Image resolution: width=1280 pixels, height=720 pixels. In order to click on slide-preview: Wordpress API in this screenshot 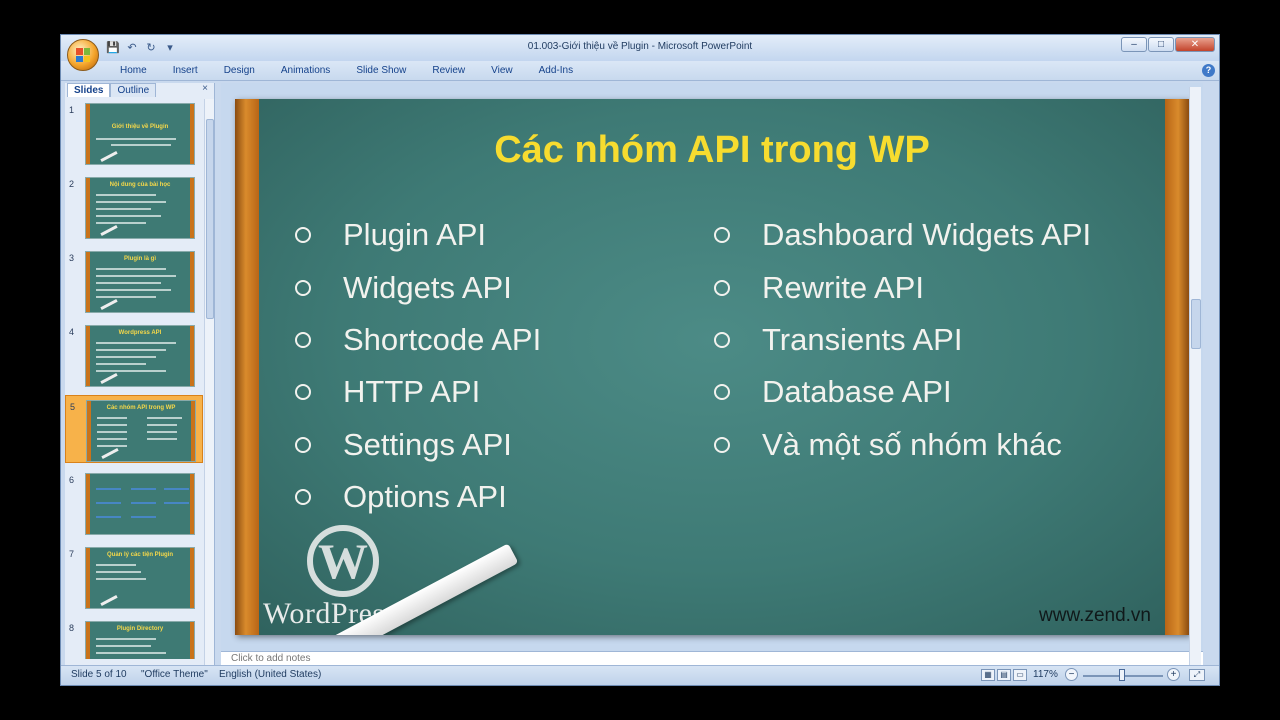, I will do `click(140, 356)`.